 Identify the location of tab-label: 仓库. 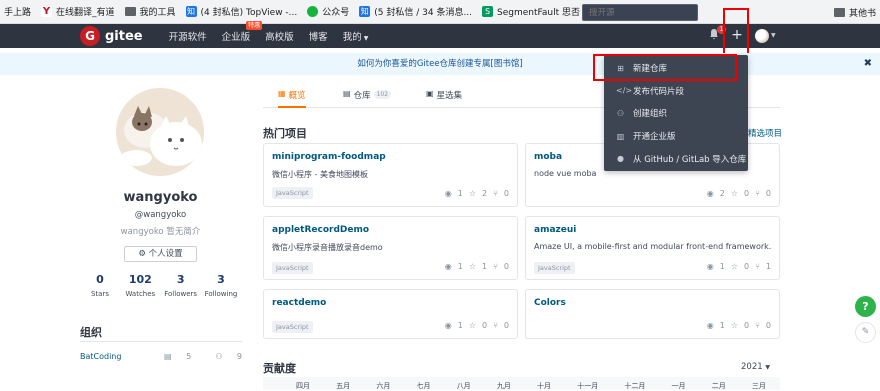
(362, 96).